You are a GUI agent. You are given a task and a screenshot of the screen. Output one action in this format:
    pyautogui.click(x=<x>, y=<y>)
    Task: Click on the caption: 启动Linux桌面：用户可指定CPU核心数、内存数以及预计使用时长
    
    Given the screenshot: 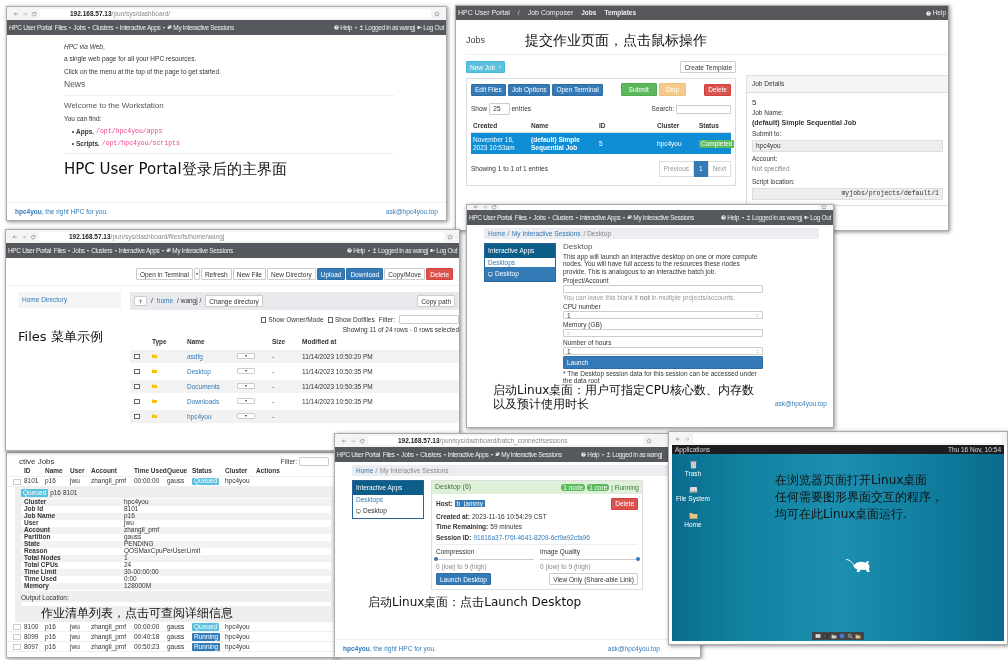 What is the action you would take?
    pyautogui.click(x=624, y=397)
    